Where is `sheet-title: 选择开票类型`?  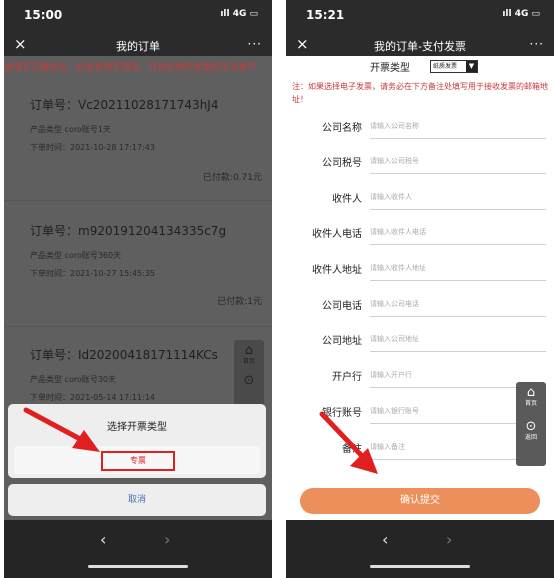 sheet-title: 选择开票类型 is located at coordinates (137, 427).